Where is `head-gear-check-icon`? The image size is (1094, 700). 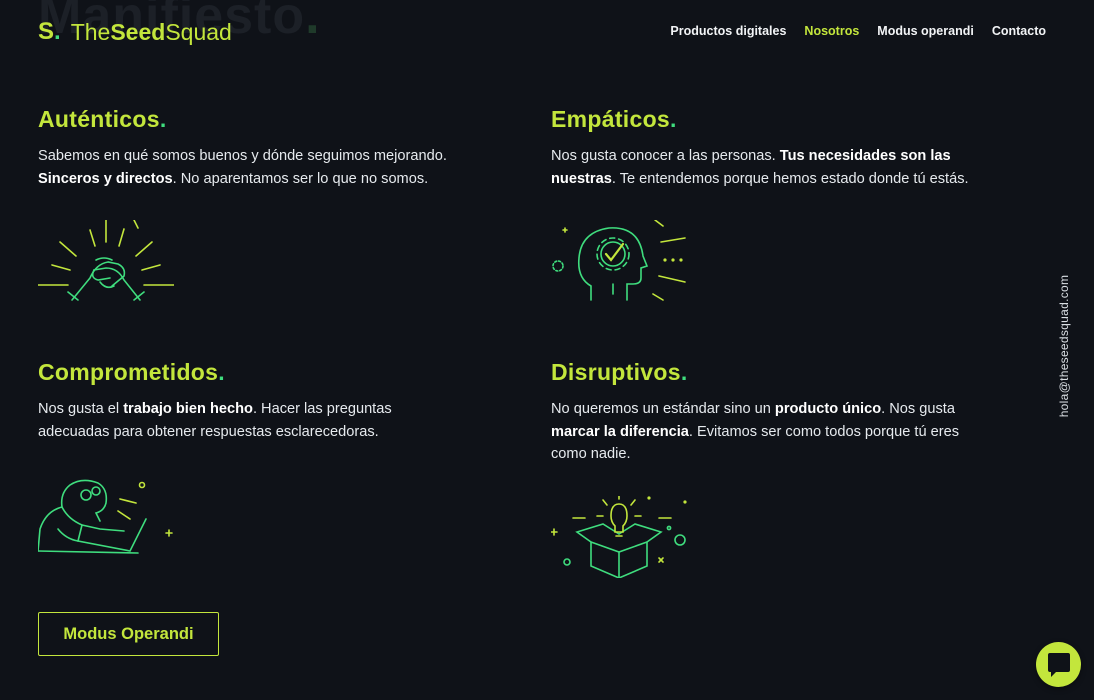
head-gear-check-icon is located at coordinates (619, 260).